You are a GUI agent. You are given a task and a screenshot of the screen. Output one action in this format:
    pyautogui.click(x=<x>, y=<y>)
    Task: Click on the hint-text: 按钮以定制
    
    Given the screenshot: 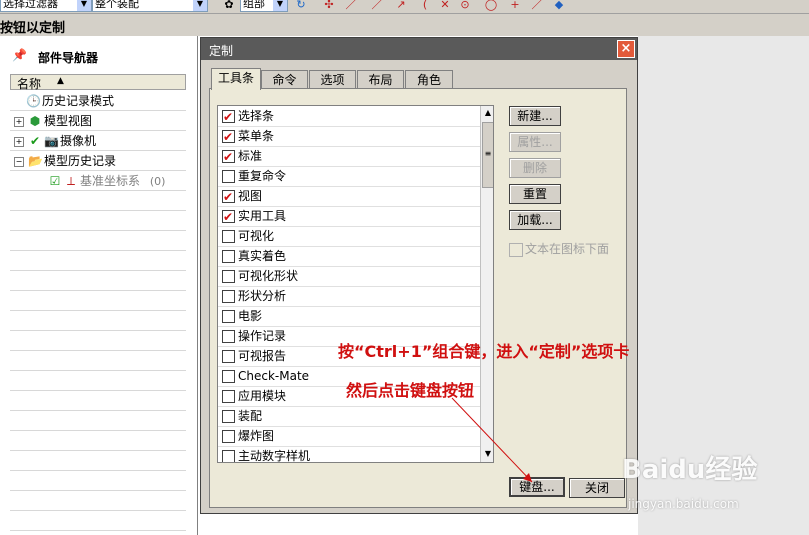 What is the action you would take?
    pyautogui.click(x=33, y=28)
    